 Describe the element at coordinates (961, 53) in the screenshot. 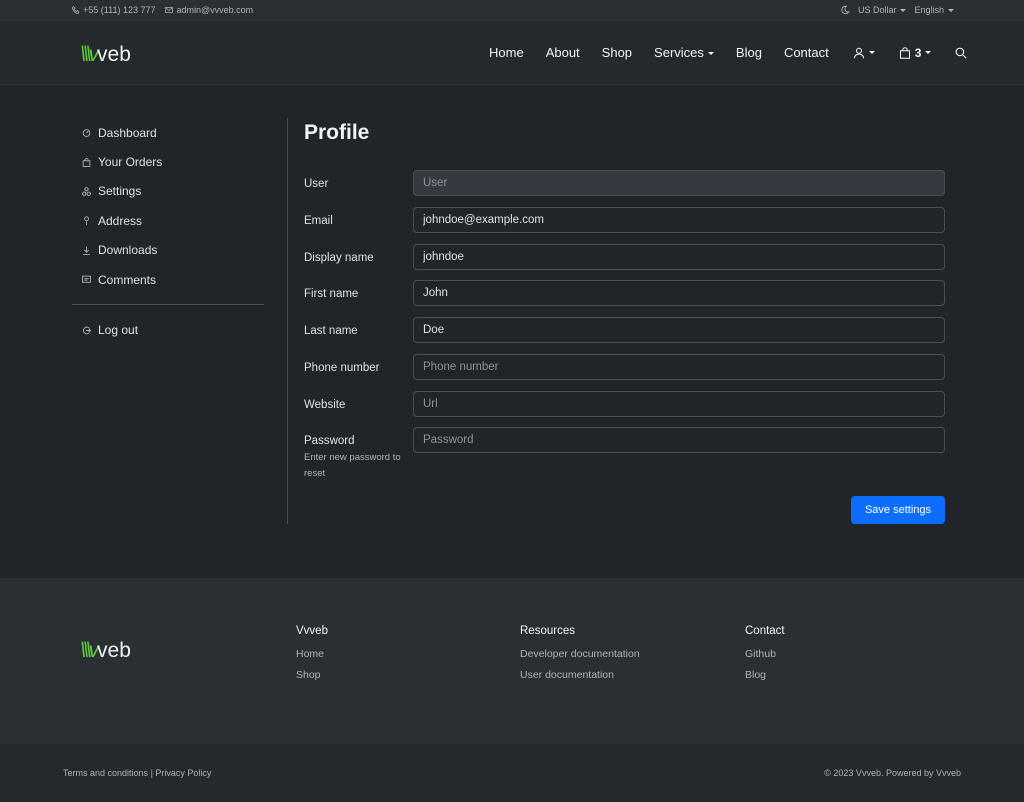

I see `search-icon` at that location.